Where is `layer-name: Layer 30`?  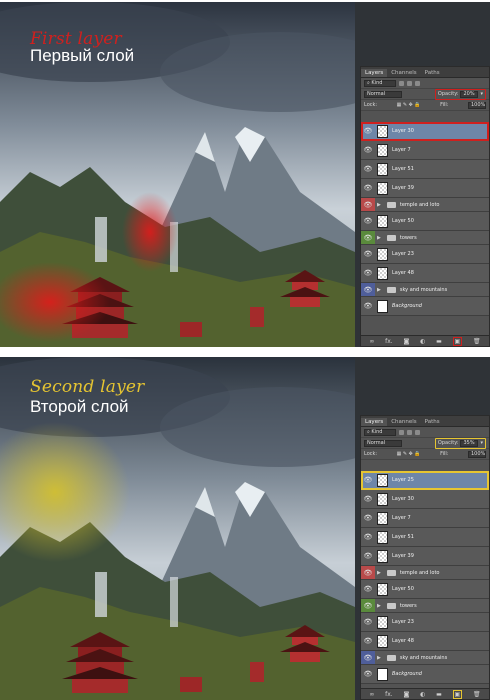 layer-name: Layer 30 is located at coordinates (403, 131).